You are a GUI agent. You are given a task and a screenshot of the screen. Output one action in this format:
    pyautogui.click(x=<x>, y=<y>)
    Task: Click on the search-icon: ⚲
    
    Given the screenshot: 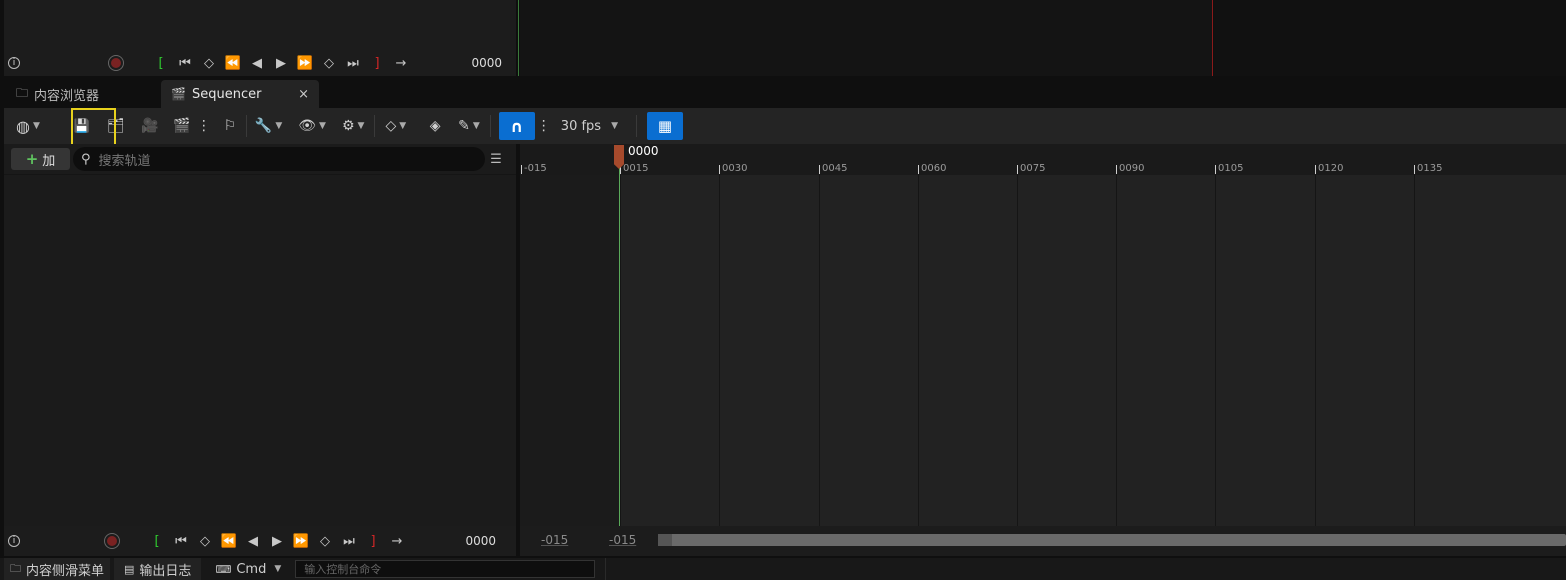 What is the action you would take?
    pyautogui.click(x=86, y=159)
    